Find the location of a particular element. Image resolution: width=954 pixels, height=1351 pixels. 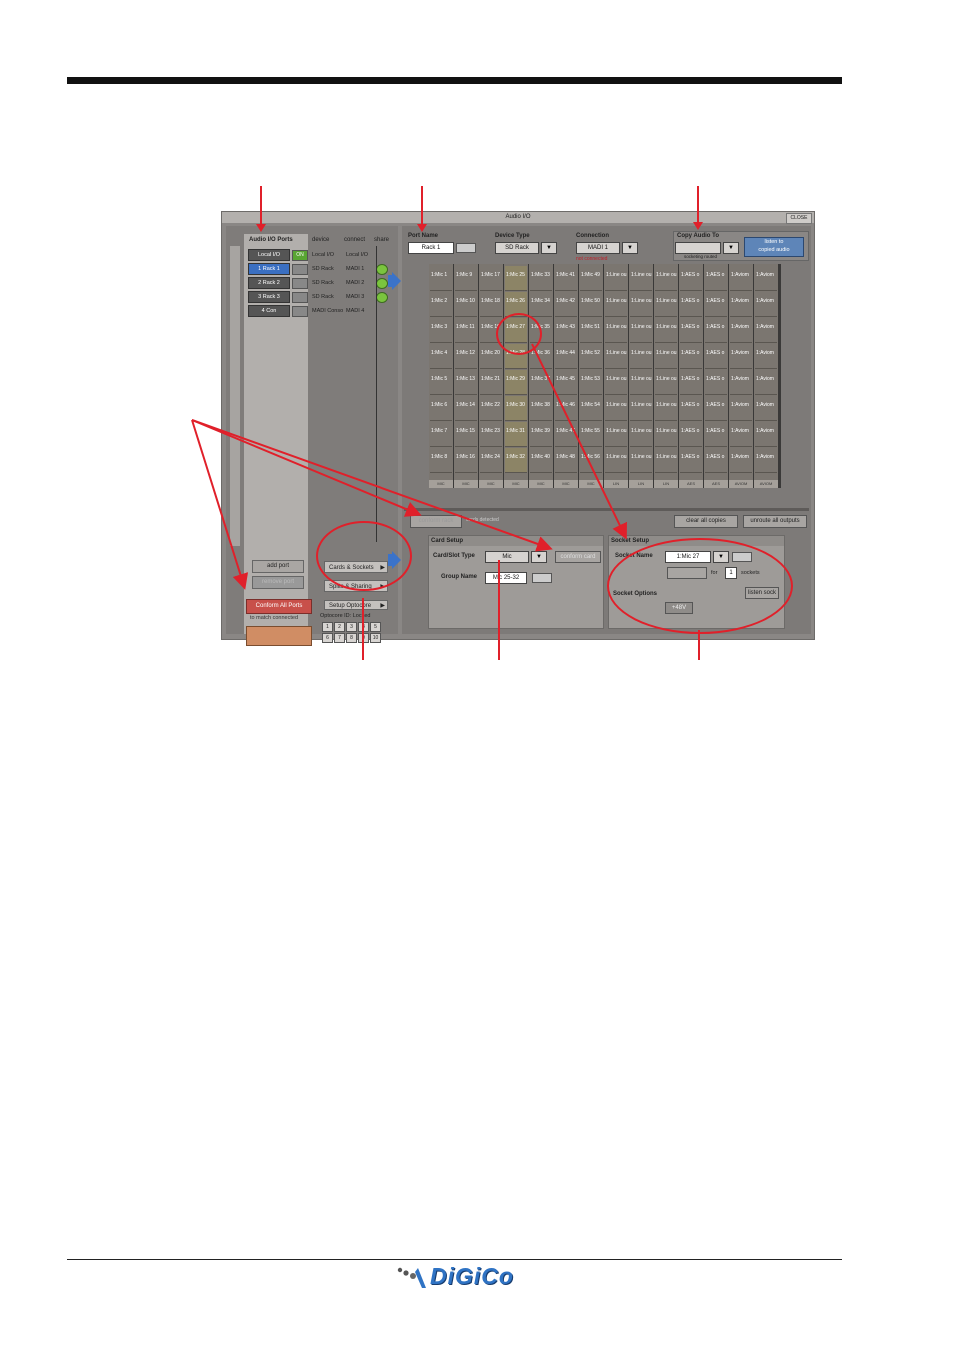

footer-rule is located at coordinates (454, 1259).